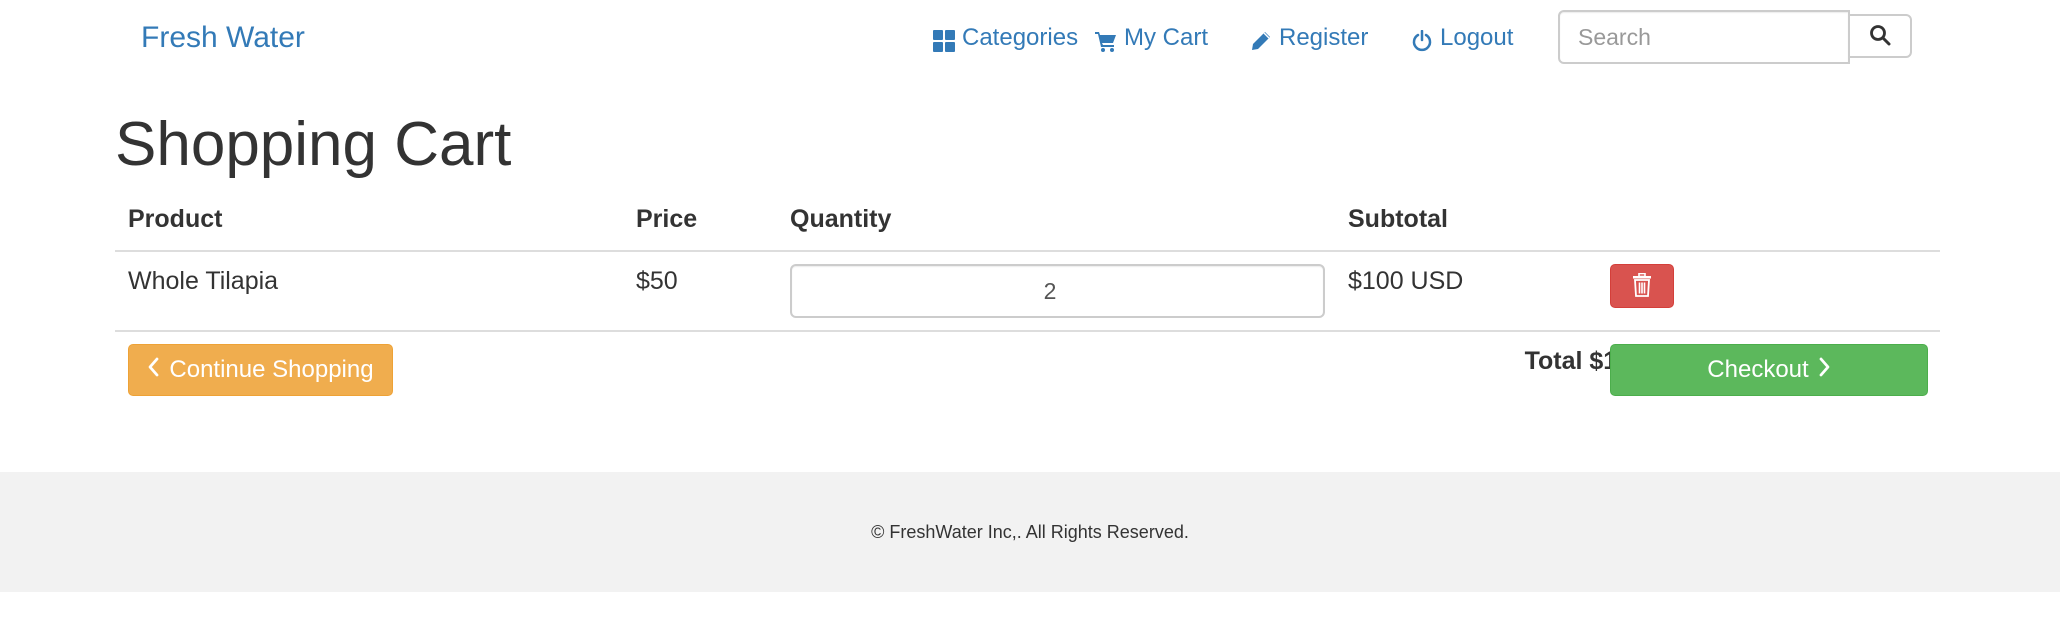 The image size is (2060, 642). Describe the element at coordinates (841, 219) in the screenshot. I see `column-header-quantity: Quantity` at that location.